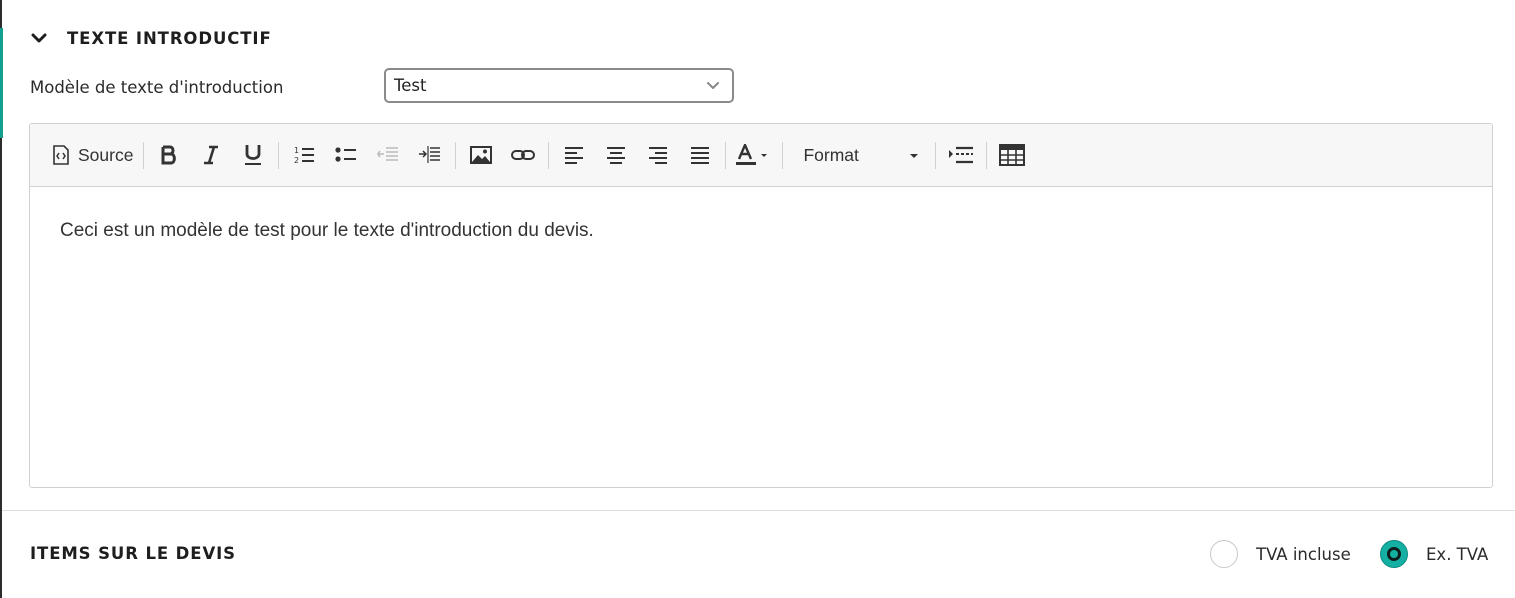 Image resolution: width=1515 pixels, height=598 pixels. I want to click on source-label: Source, so click(106, 154).